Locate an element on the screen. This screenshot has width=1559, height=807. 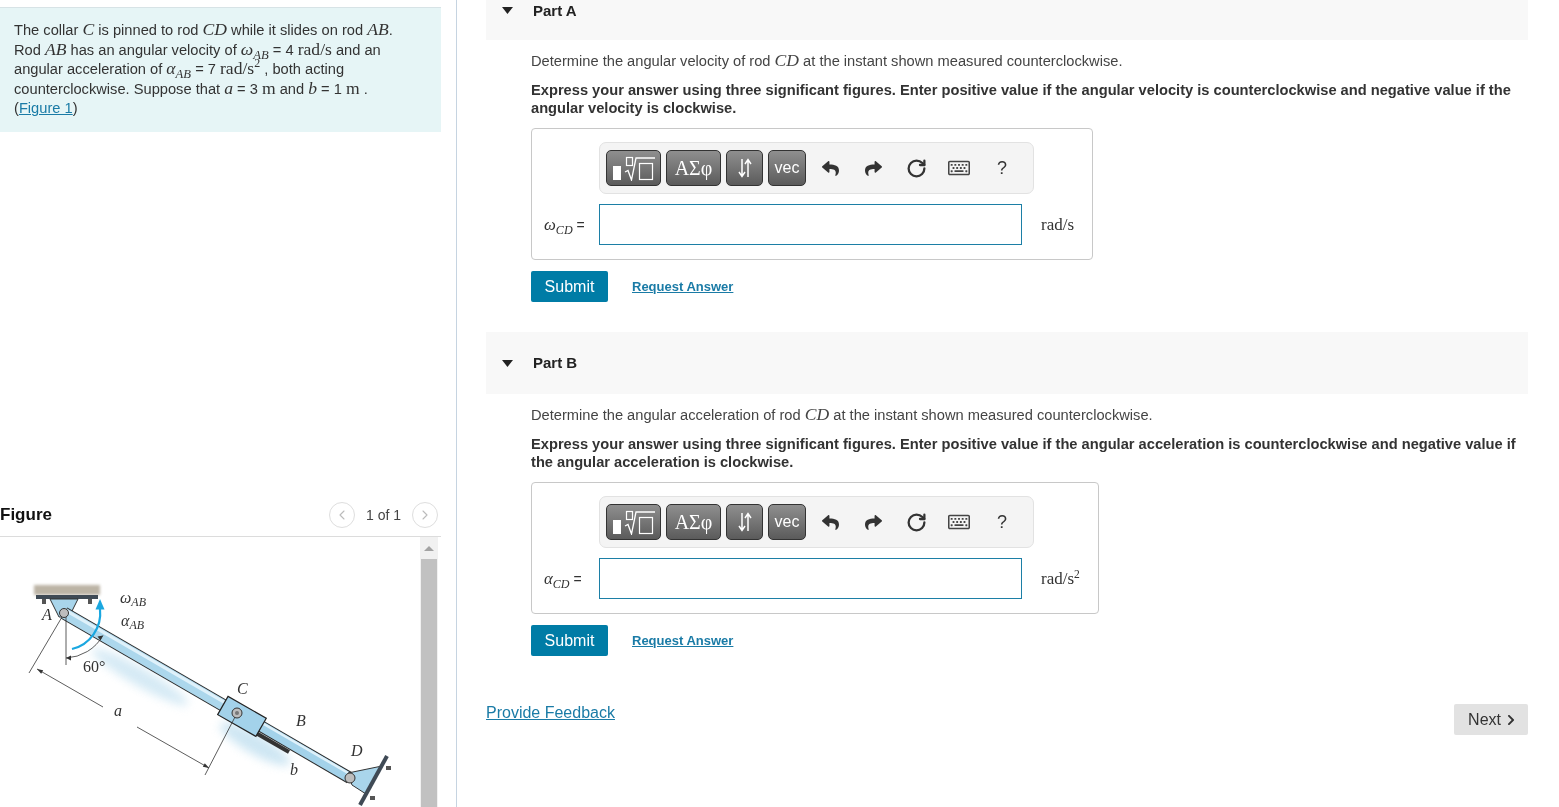
page-count: 1 of 1 is located at coordinates (383, 515).